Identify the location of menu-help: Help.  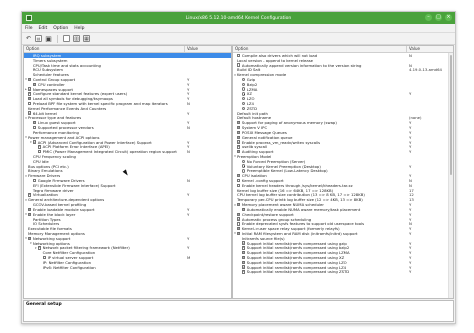
(79, 28).